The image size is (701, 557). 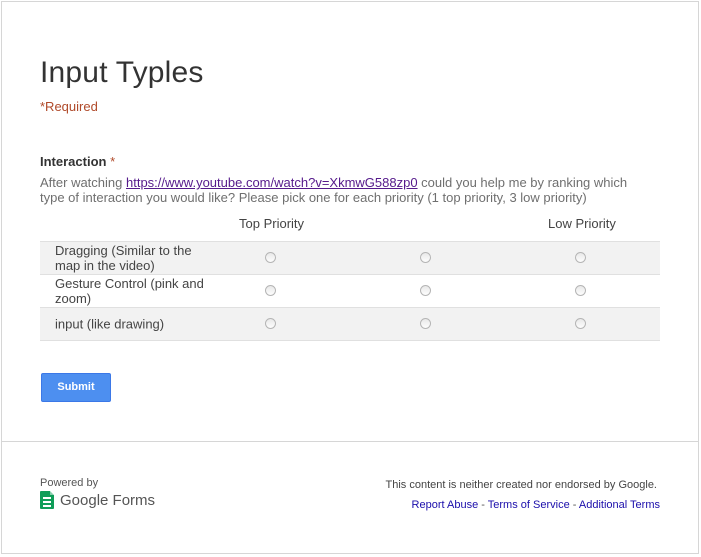 I want to click on submit-button: Submit, so click(x=76, y=387).